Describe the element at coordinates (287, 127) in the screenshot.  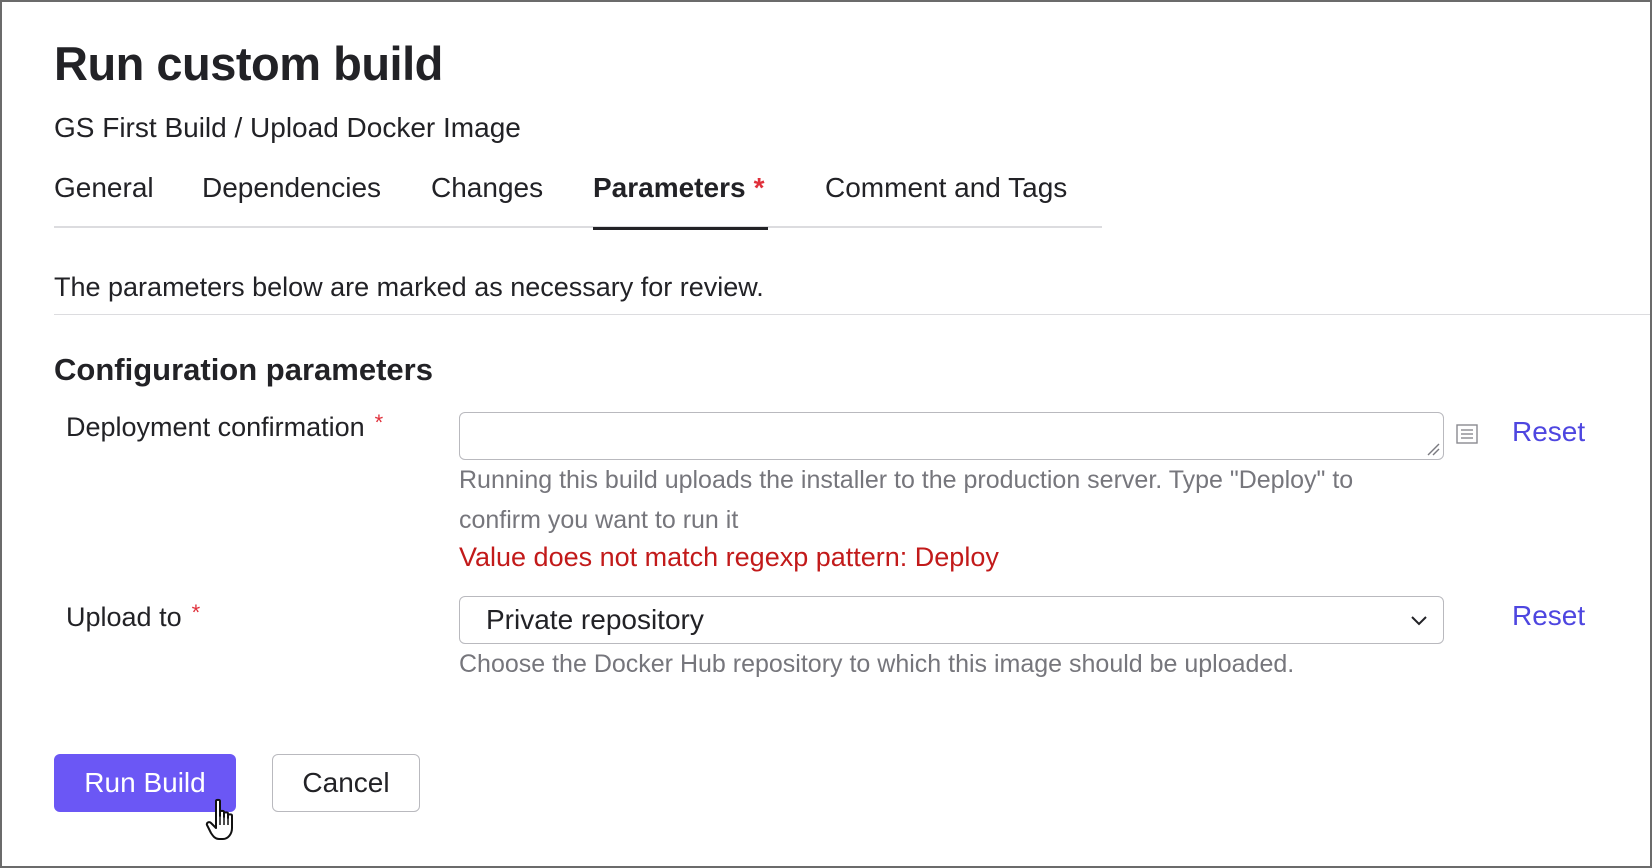
I see `breadcrumb: GS First Build / Upload Docker Image` at that location.